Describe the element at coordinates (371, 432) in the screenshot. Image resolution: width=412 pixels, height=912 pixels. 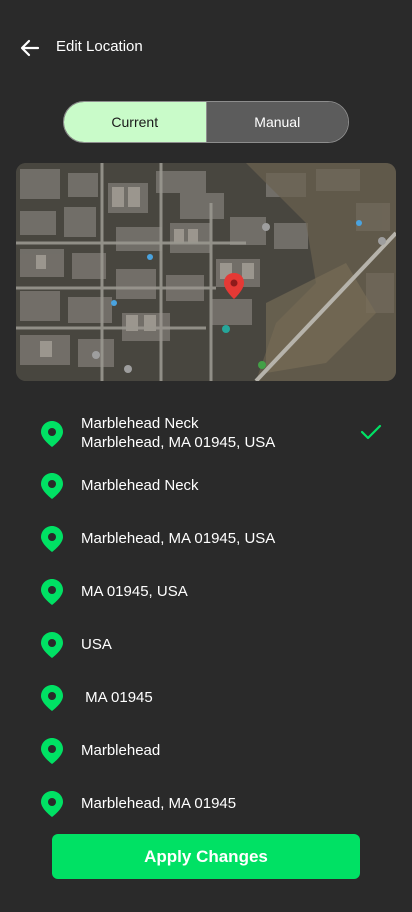
I see `checkmark-icon` at that location.